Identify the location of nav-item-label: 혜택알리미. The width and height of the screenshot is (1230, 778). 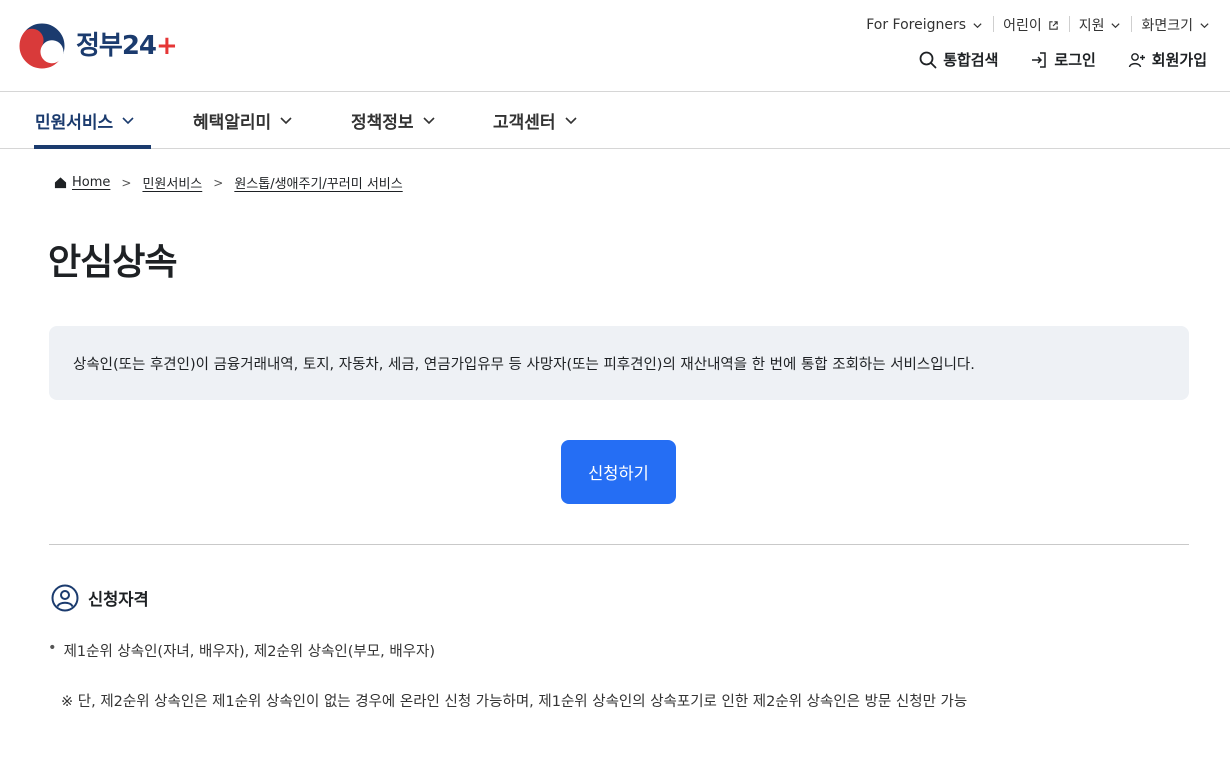
(232, 122).